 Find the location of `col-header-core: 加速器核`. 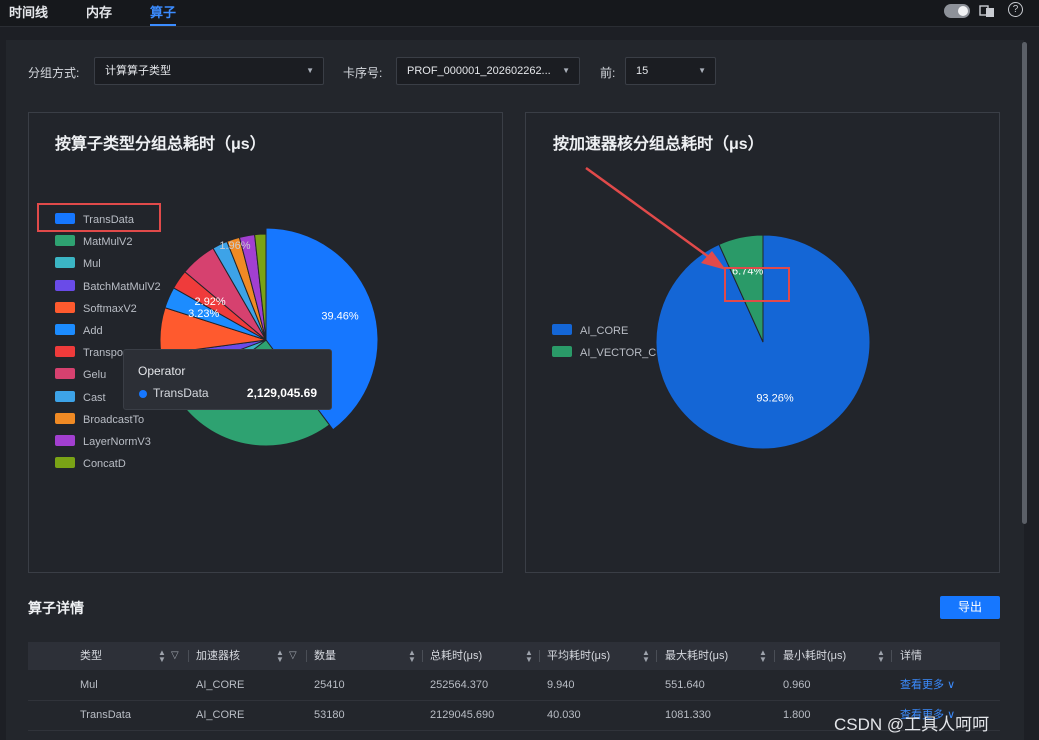

col-header-core: 加速器核 is located at coordinates (218, 656).